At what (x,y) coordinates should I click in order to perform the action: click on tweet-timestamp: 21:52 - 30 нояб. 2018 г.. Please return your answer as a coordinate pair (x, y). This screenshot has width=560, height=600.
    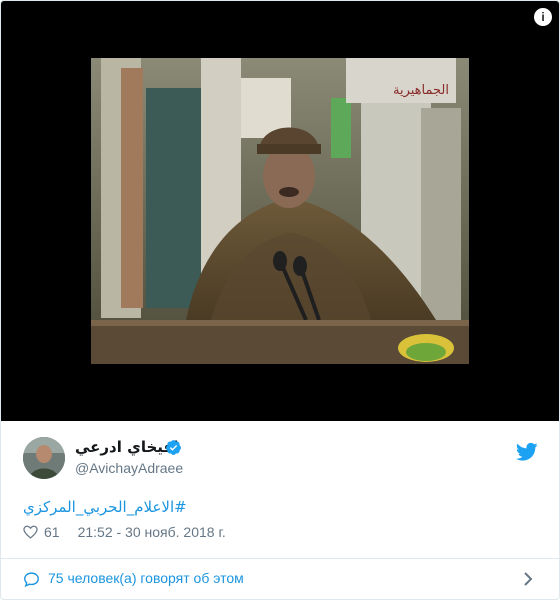
    Looking at the image, I should click on (152, 532).